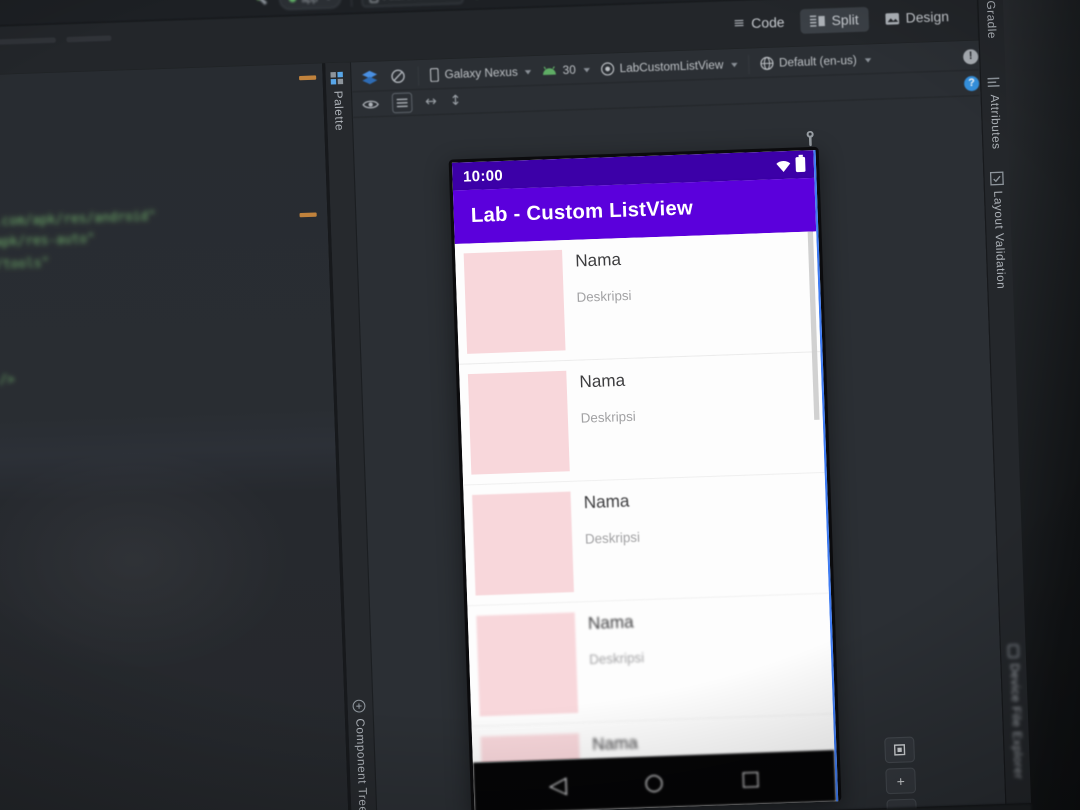 This screenshot has width=1080, height=810. What do you see at coordinates (970, 56) in the screenshot?
I see `issues-info-icon: !` at bounding box center [970, 56].